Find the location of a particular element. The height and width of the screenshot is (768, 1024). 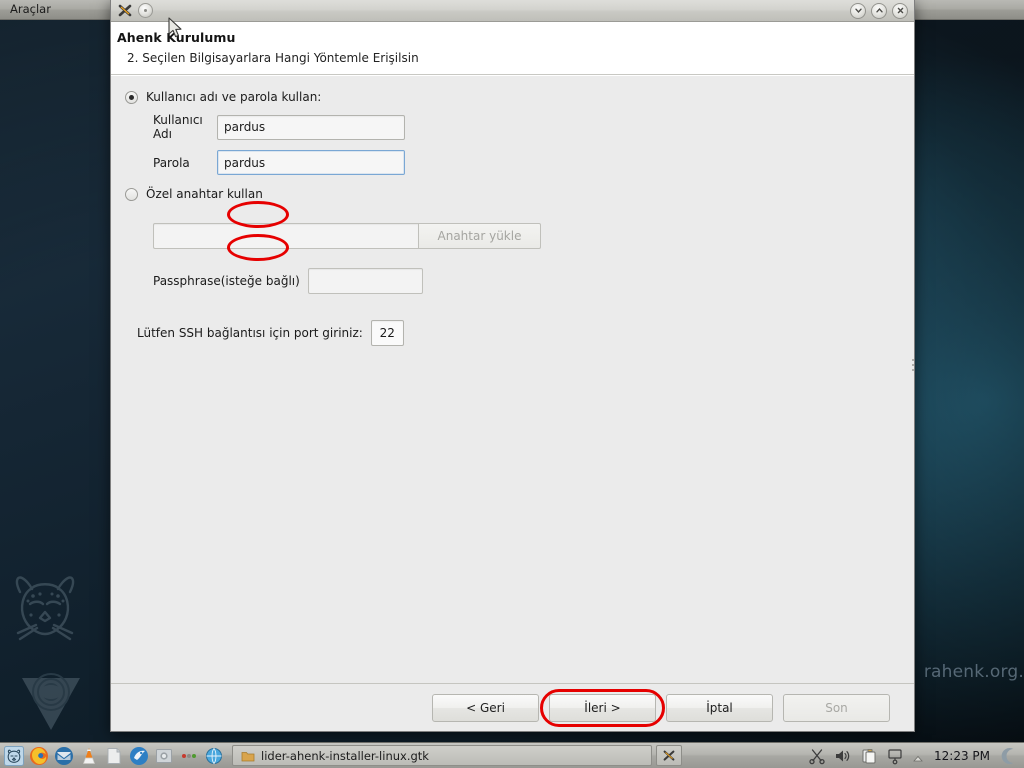

port-input: 22 is located at coordinates (387, 333).